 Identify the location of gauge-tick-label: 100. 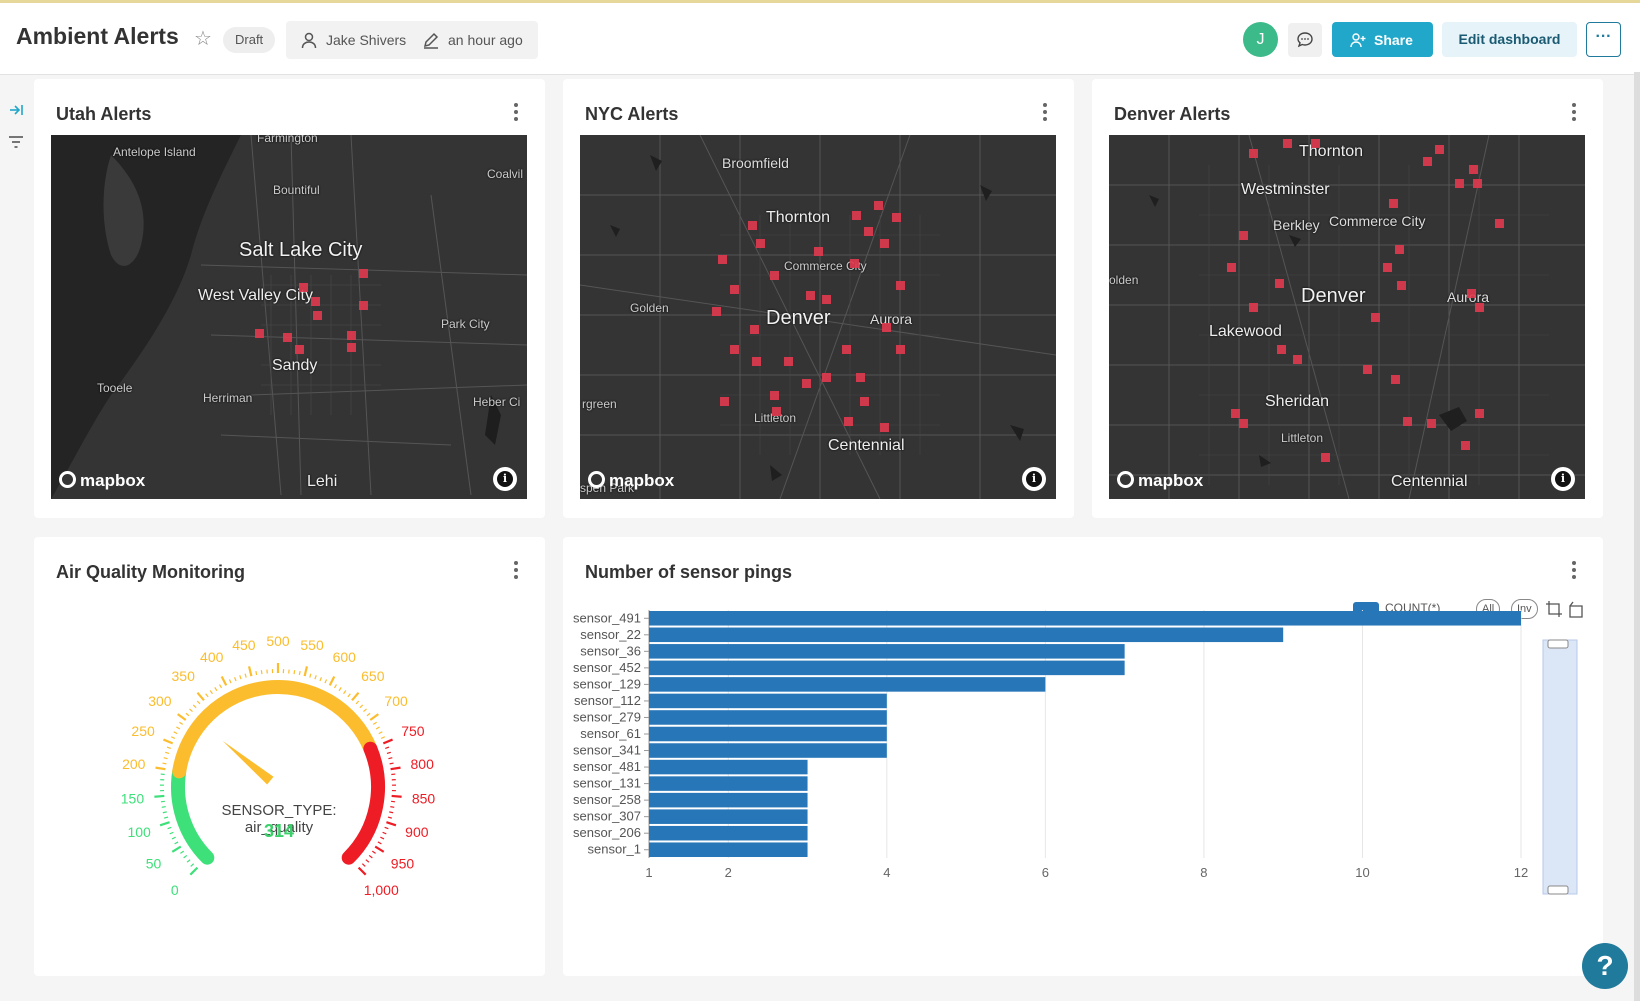
(139, 832).